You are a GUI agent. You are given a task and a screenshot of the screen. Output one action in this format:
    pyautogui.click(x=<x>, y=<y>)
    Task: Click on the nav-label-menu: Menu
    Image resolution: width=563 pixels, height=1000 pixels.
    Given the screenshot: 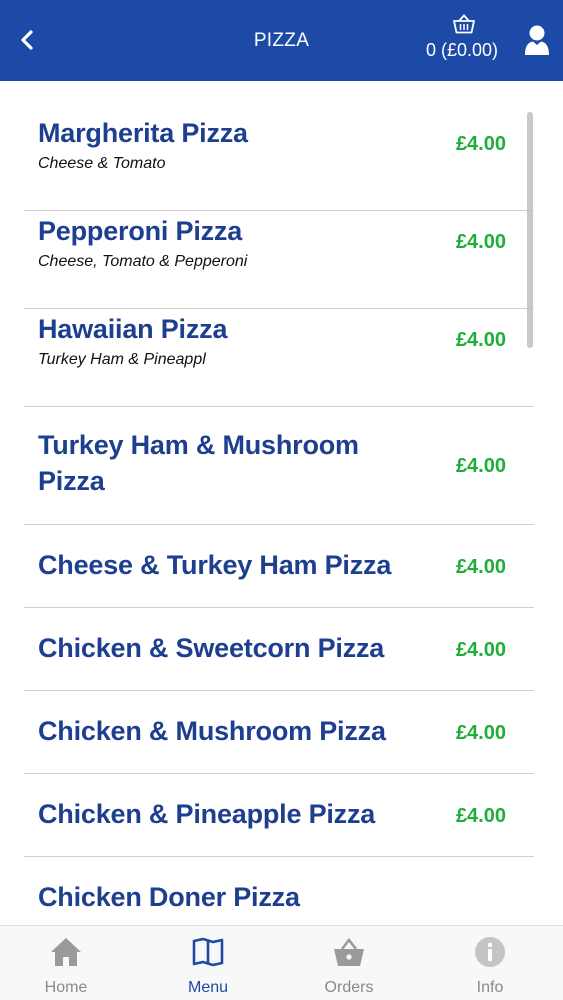 What is the action you would take?
    pyautogui.click(x=208, y=987)
    